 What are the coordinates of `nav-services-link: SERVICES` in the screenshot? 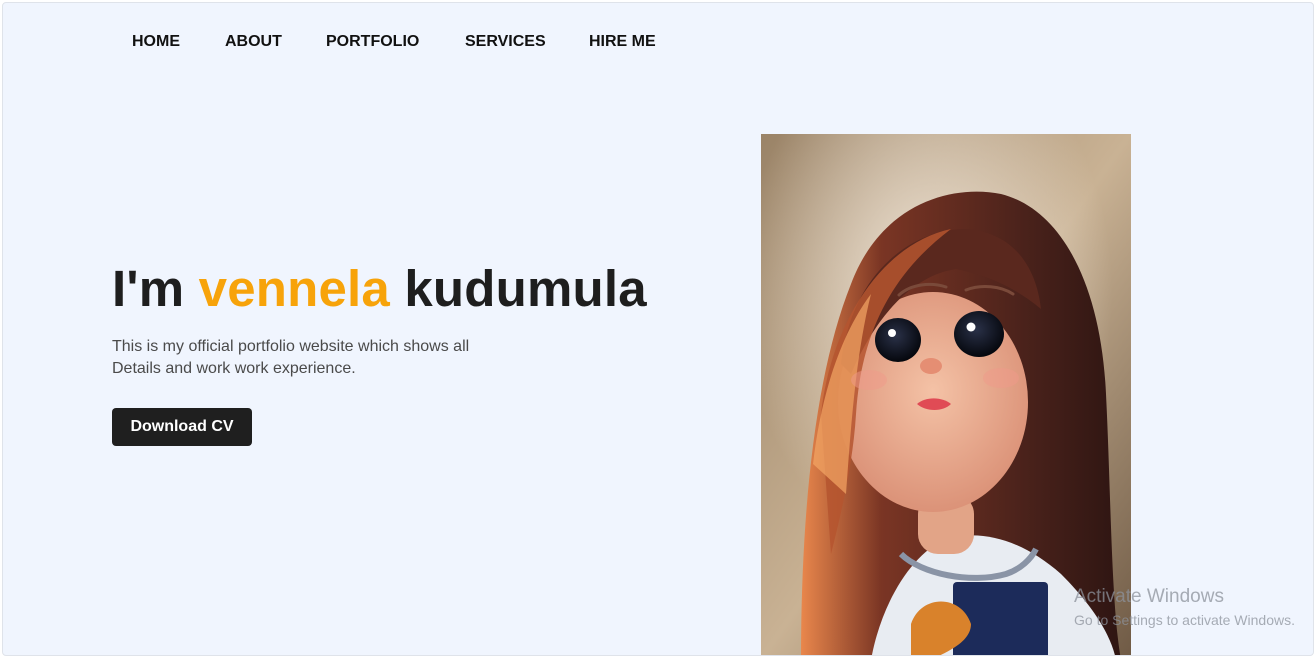 It's located at (505, 42).